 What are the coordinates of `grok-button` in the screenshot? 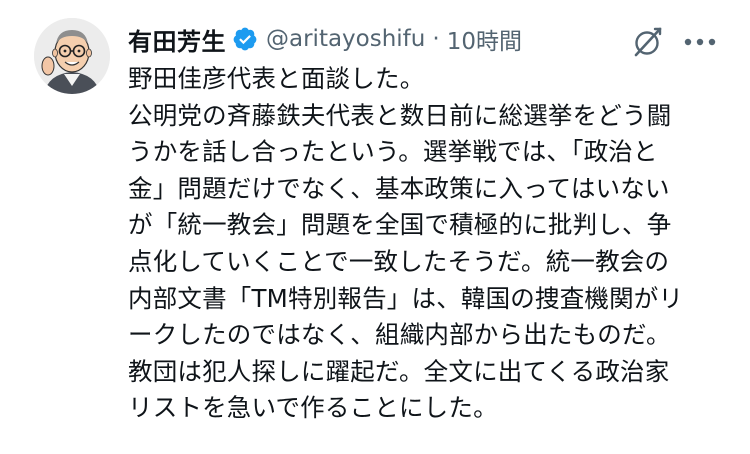 It's located at (648, 42).